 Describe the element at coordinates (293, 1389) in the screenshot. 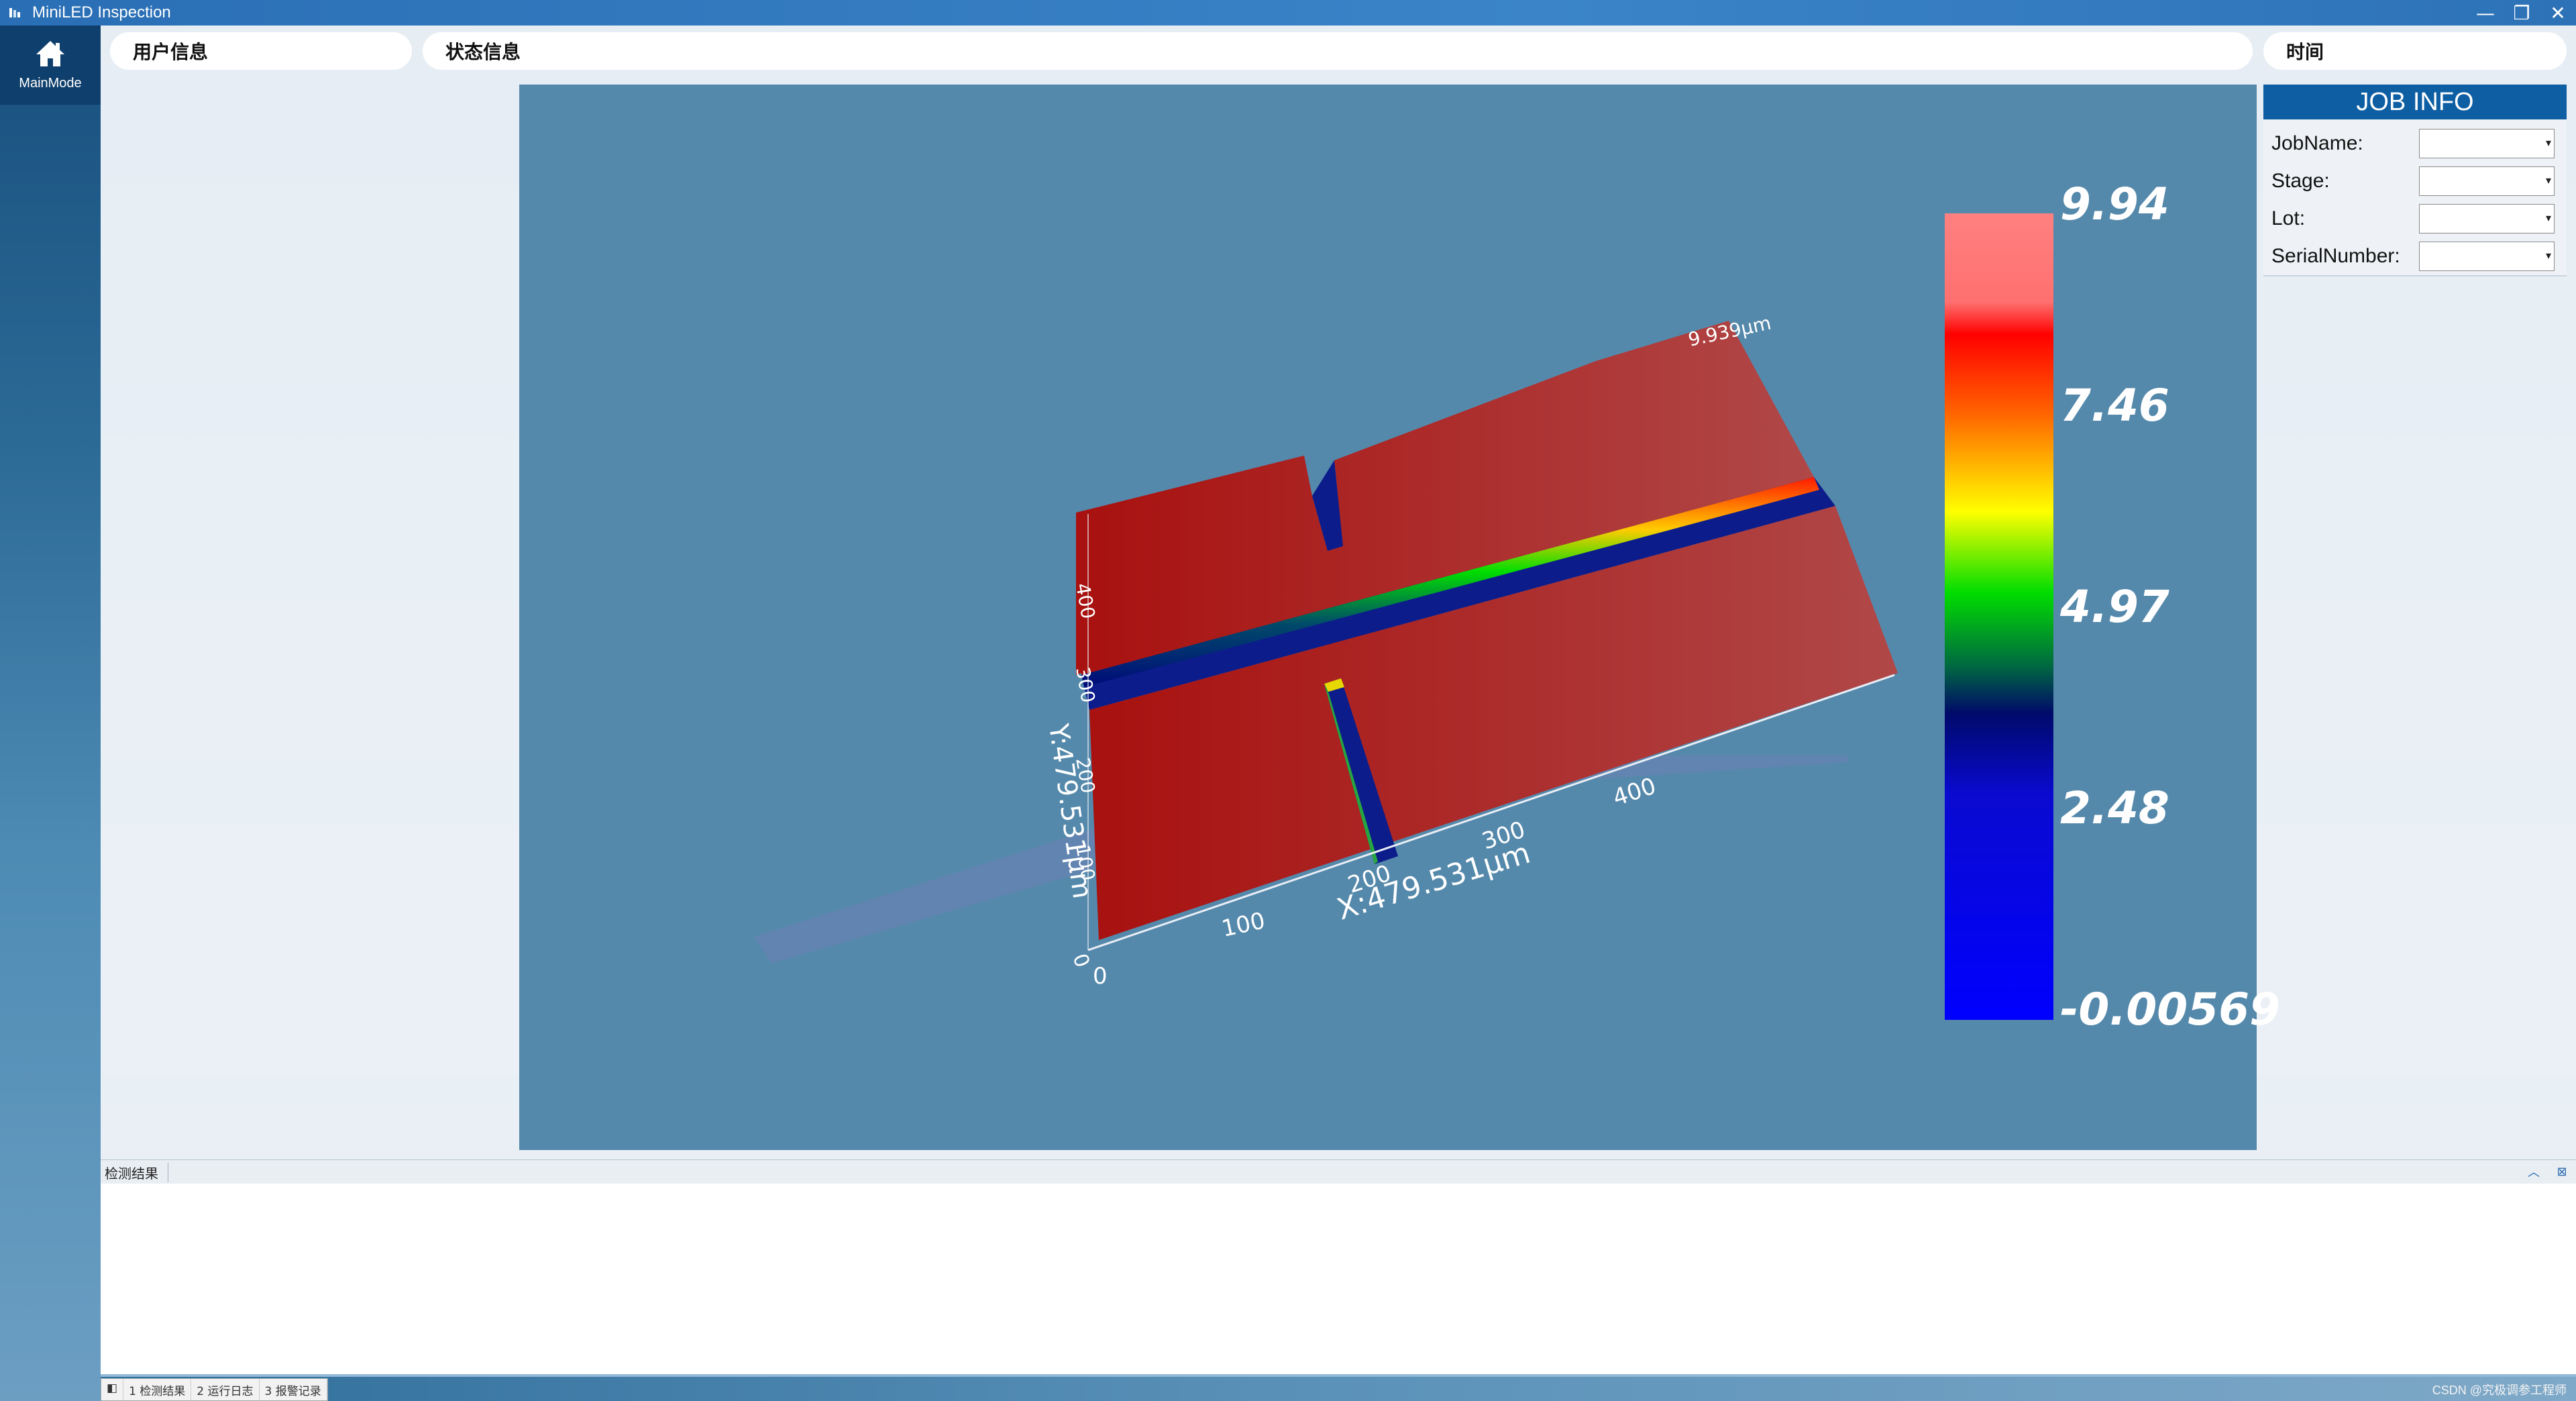

I see `tab-alarm-records: 3 报警记录` at that location.